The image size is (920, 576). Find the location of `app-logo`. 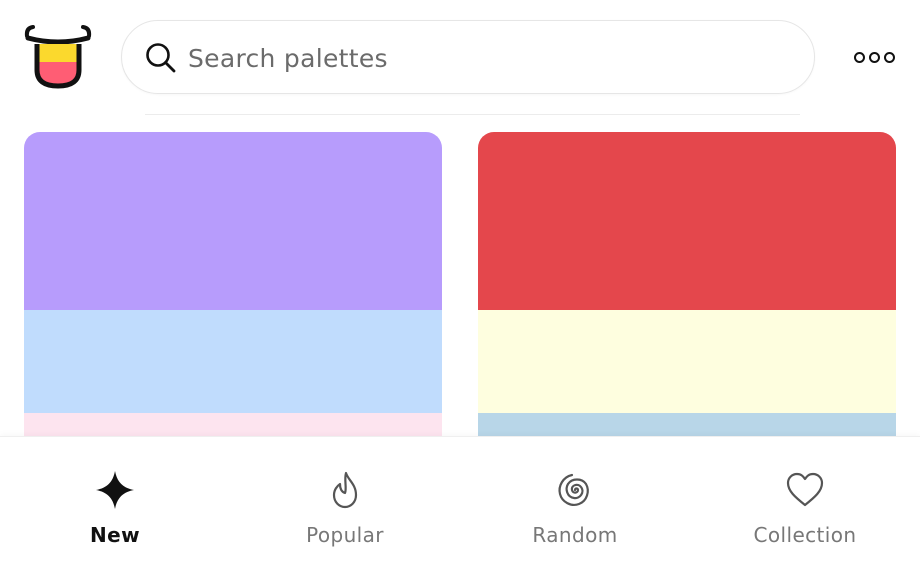

app-logo is located at coordinates (58, 57).